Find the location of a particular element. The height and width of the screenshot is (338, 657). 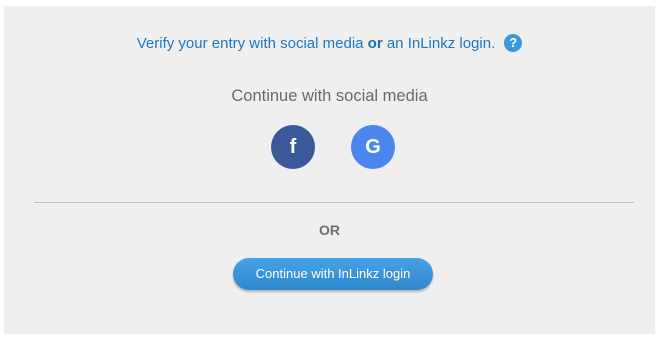

verify-text-or: or is located at coordinates (375, 43).